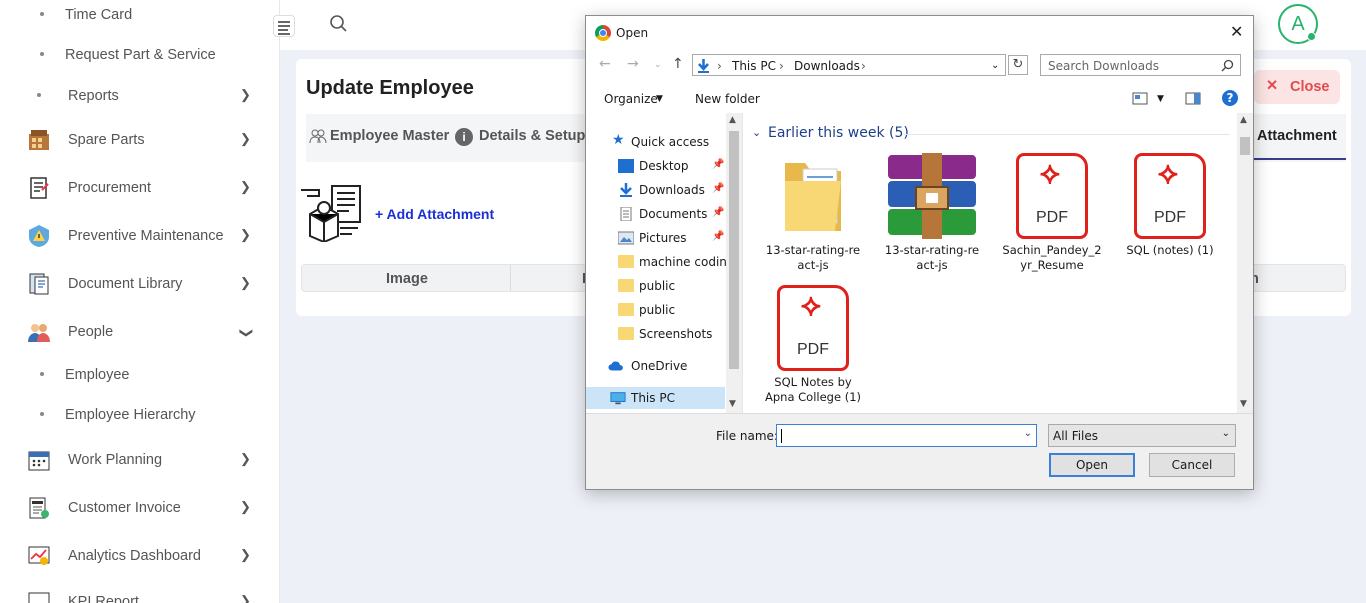 The height and width of the screenshot is (603, 1366). What do you see at coordinates (139, 284) in the screenshot?
I see `sidebar-item-document-library: Document Library ❯` at bounding box center [139, 284].